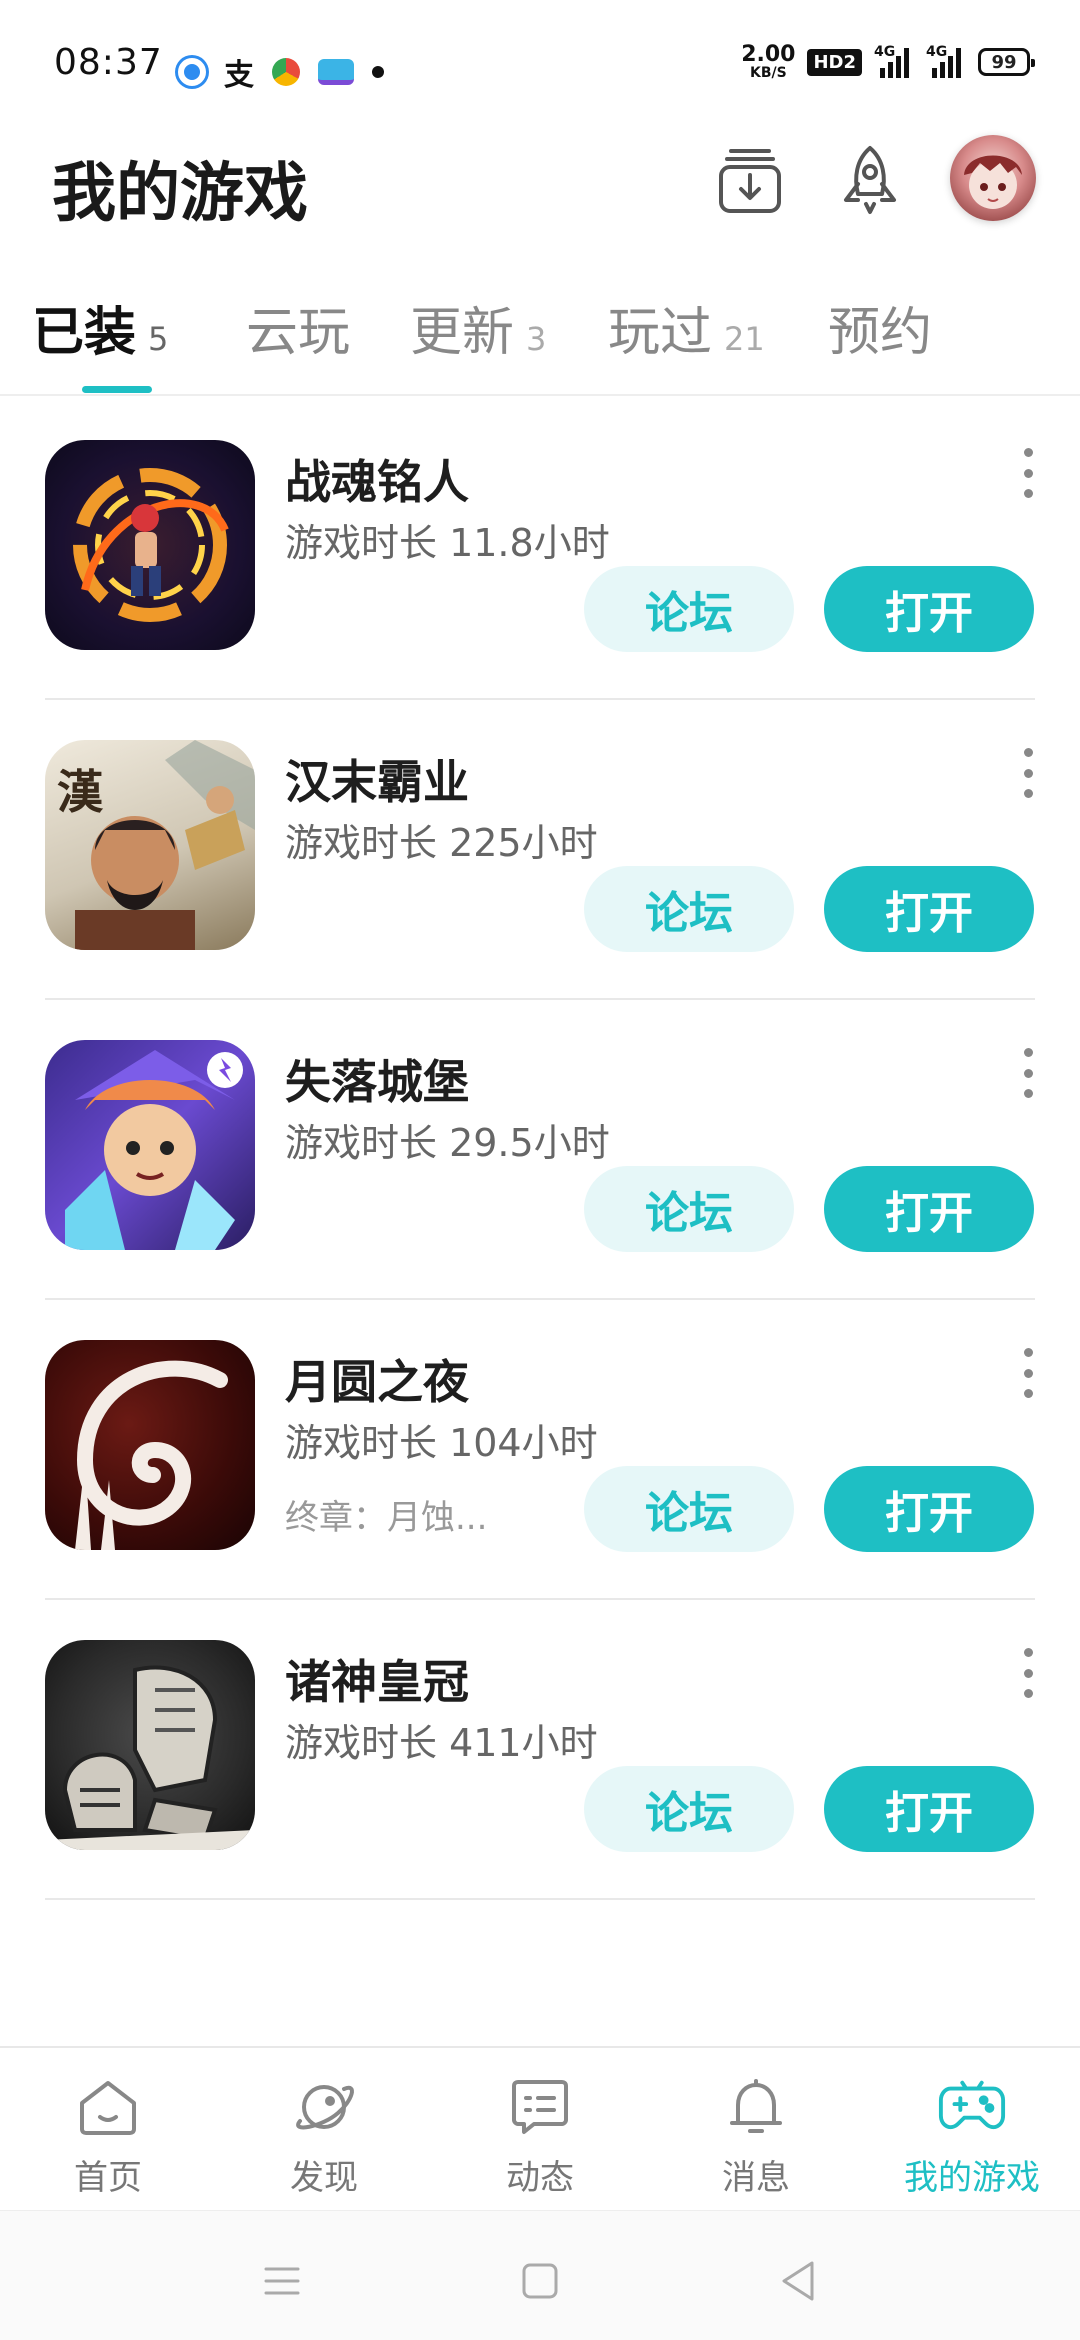  I want to click on game-playtime: 游戏时长 29.5小时, so click(447, 1143).